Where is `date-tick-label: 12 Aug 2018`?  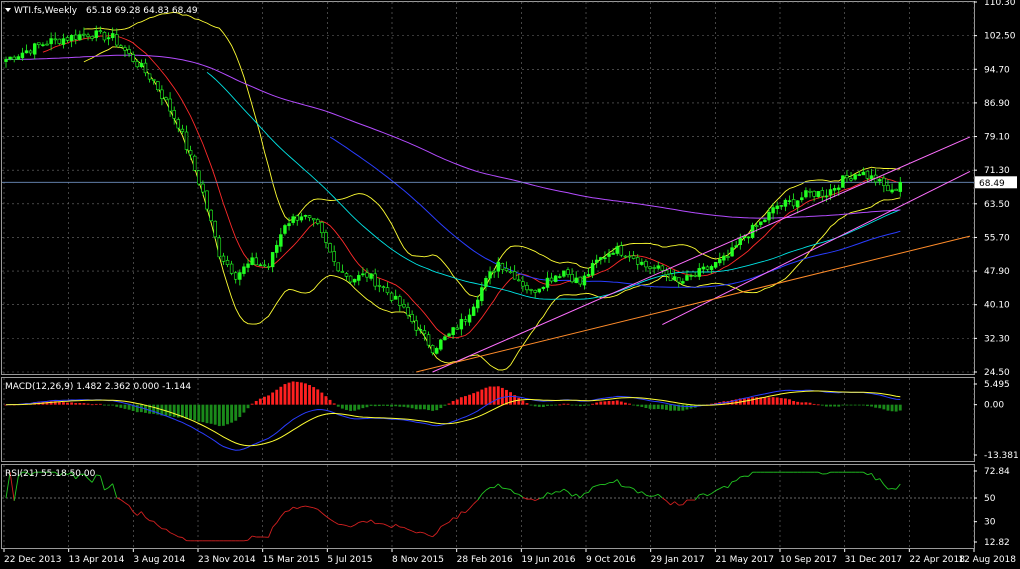 date-tick-label: 12 Aug 2018 is located at coordinates (987, 560).